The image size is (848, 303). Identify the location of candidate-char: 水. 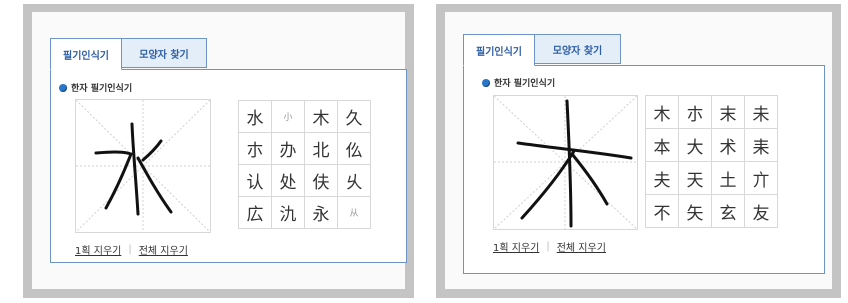
(255, 117).